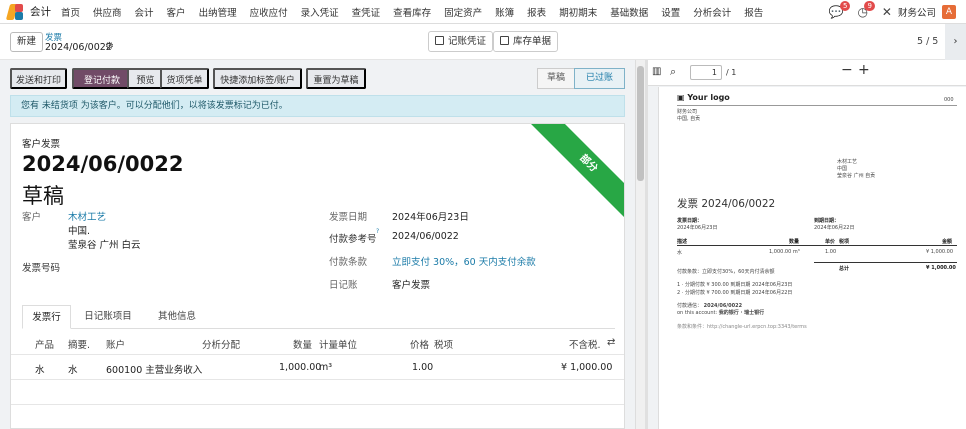  Describe the element at coordinates (599, 78) in the screenshot. I see `stage-posted: 已过账` at that location.